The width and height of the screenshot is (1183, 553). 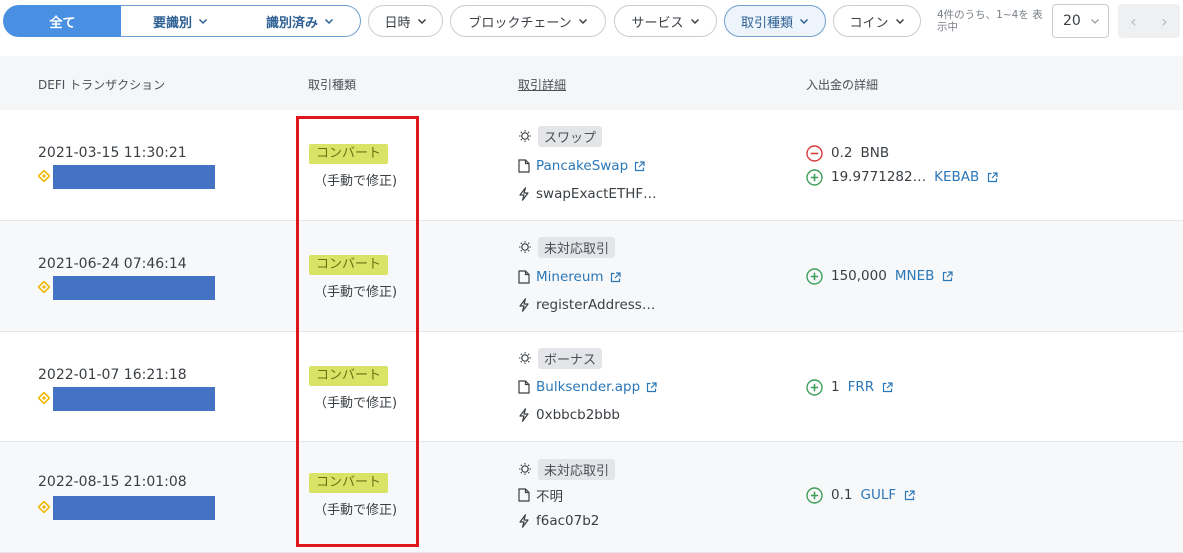 I want to click on flow-token-link: FRR, so click(x=861, y=387).